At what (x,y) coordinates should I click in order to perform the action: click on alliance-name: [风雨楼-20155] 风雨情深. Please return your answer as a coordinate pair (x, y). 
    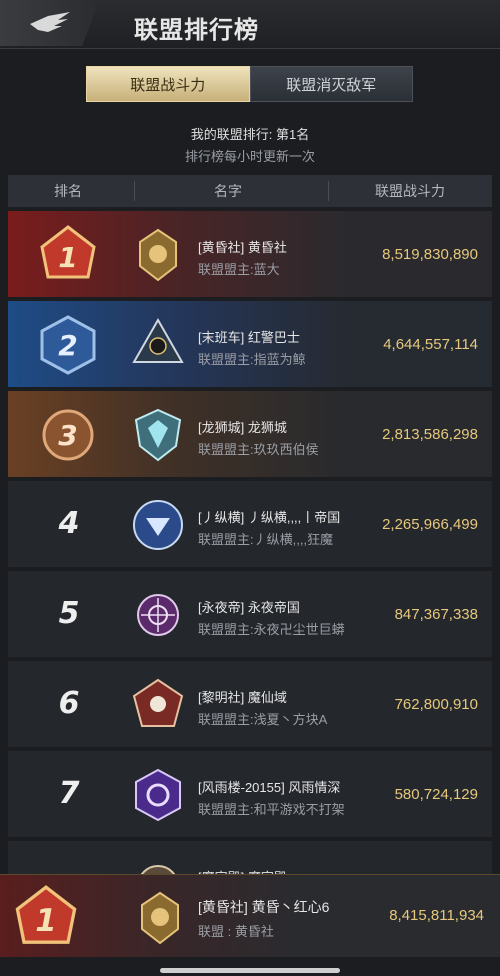
    Looking at the image, I should click on (269, 787).